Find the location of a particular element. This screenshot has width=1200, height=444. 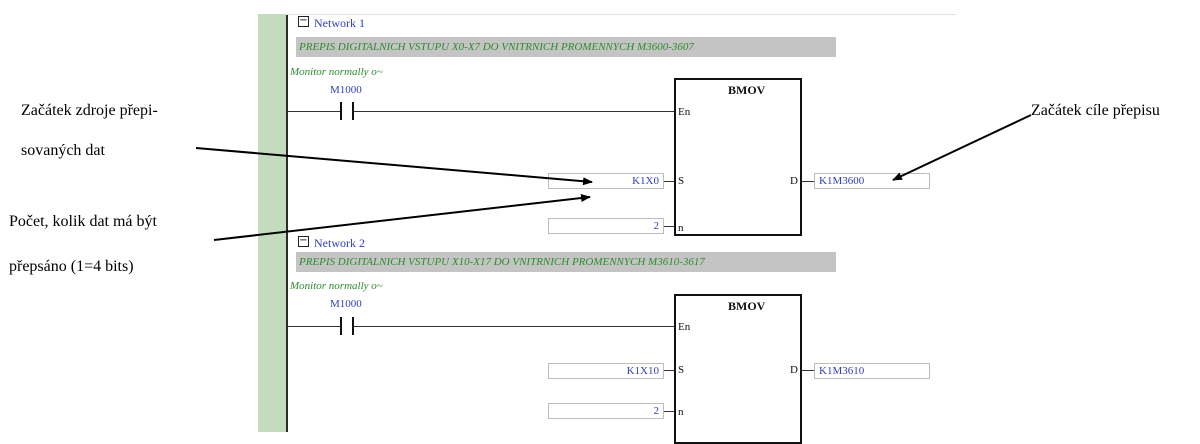

arrow-to-count is located at coordinates (402, 217).